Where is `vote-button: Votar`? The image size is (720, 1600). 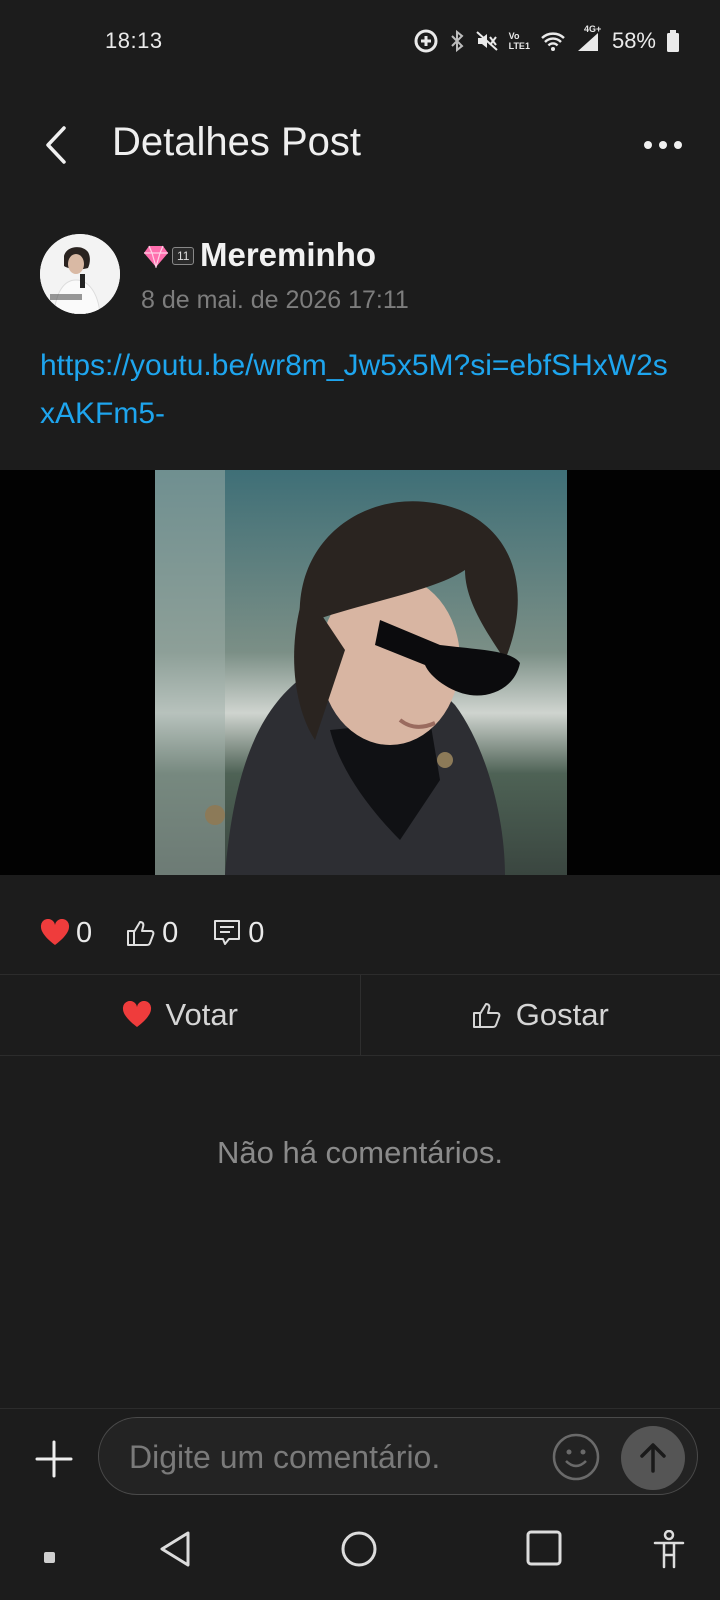 vote-button: Votar is located at coordinates (180, 1015).